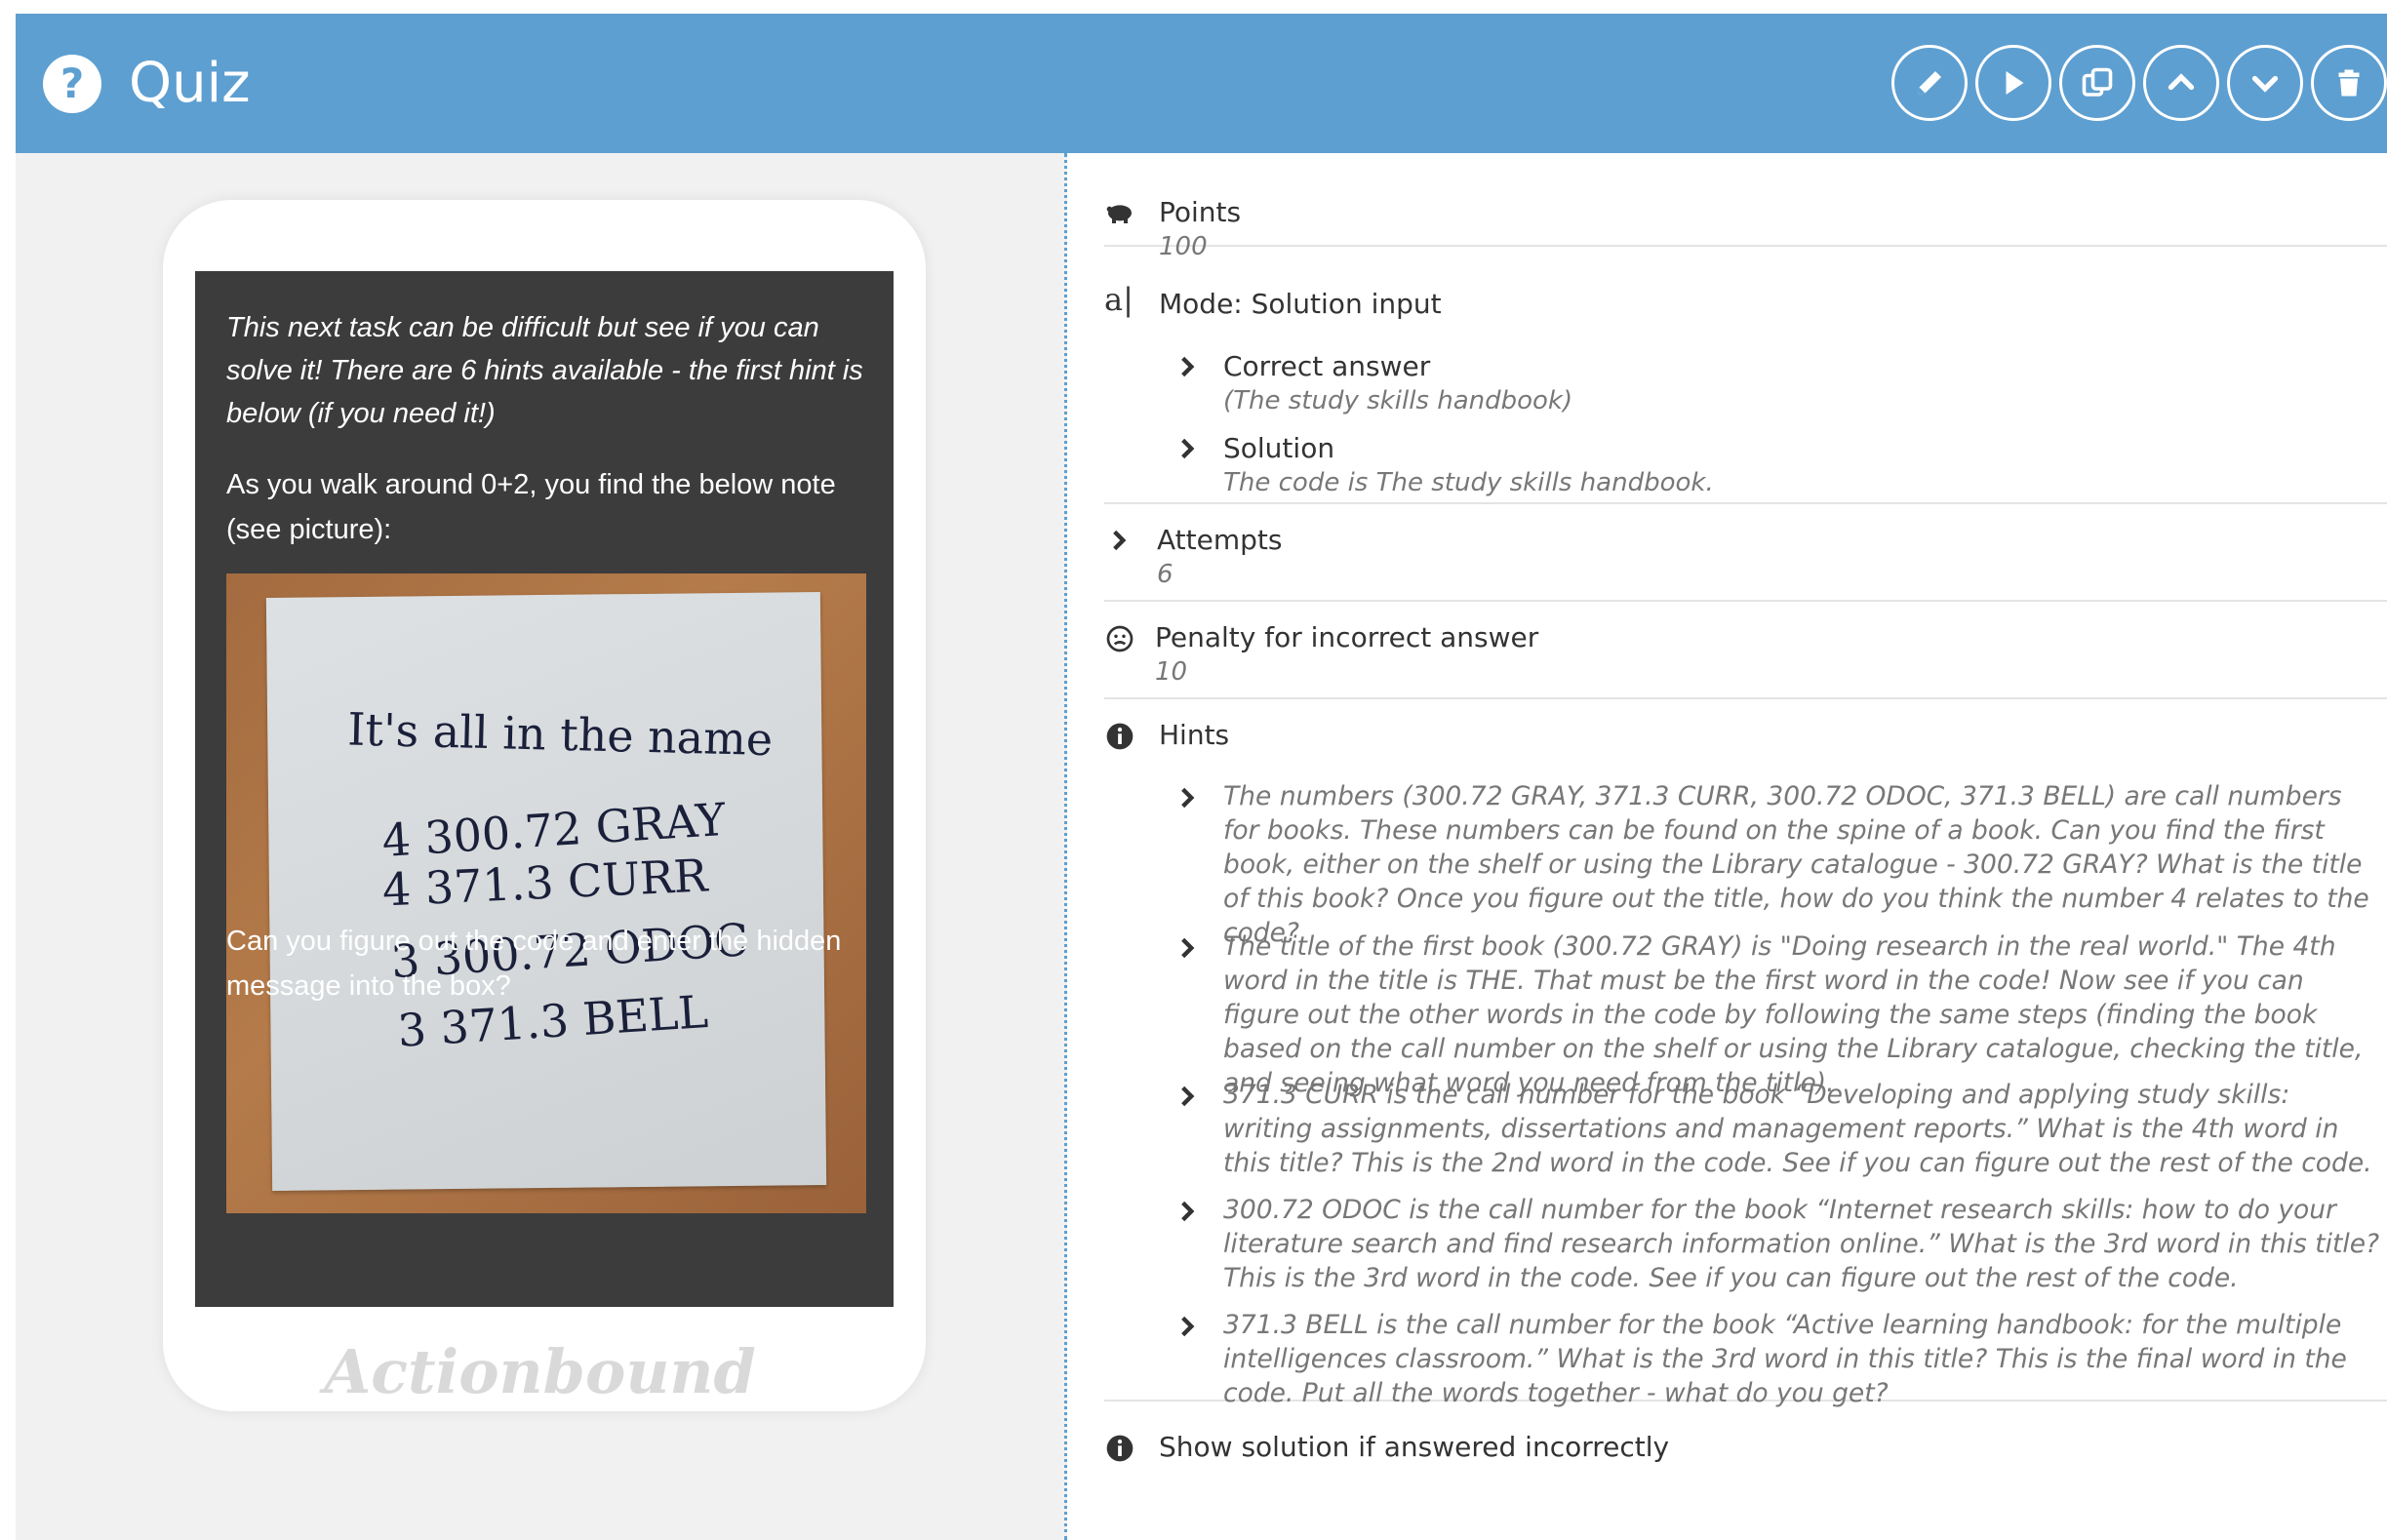 Image resolution: width=2387 pixels, height=1540 pixels. I want to click on correct-answer-value: (The study skills handbook), so click(1398, 400).